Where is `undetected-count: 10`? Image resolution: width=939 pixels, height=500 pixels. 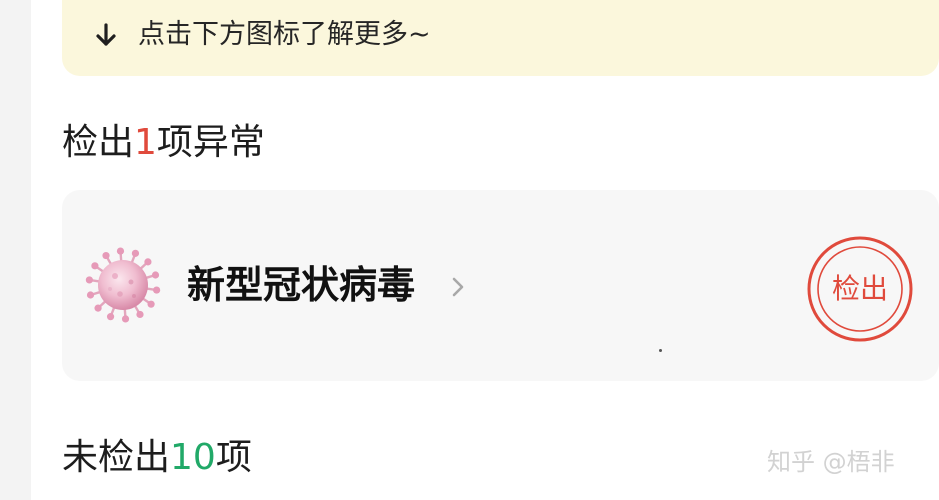
undetected-count: 10 is located at coordinates (193, 457).